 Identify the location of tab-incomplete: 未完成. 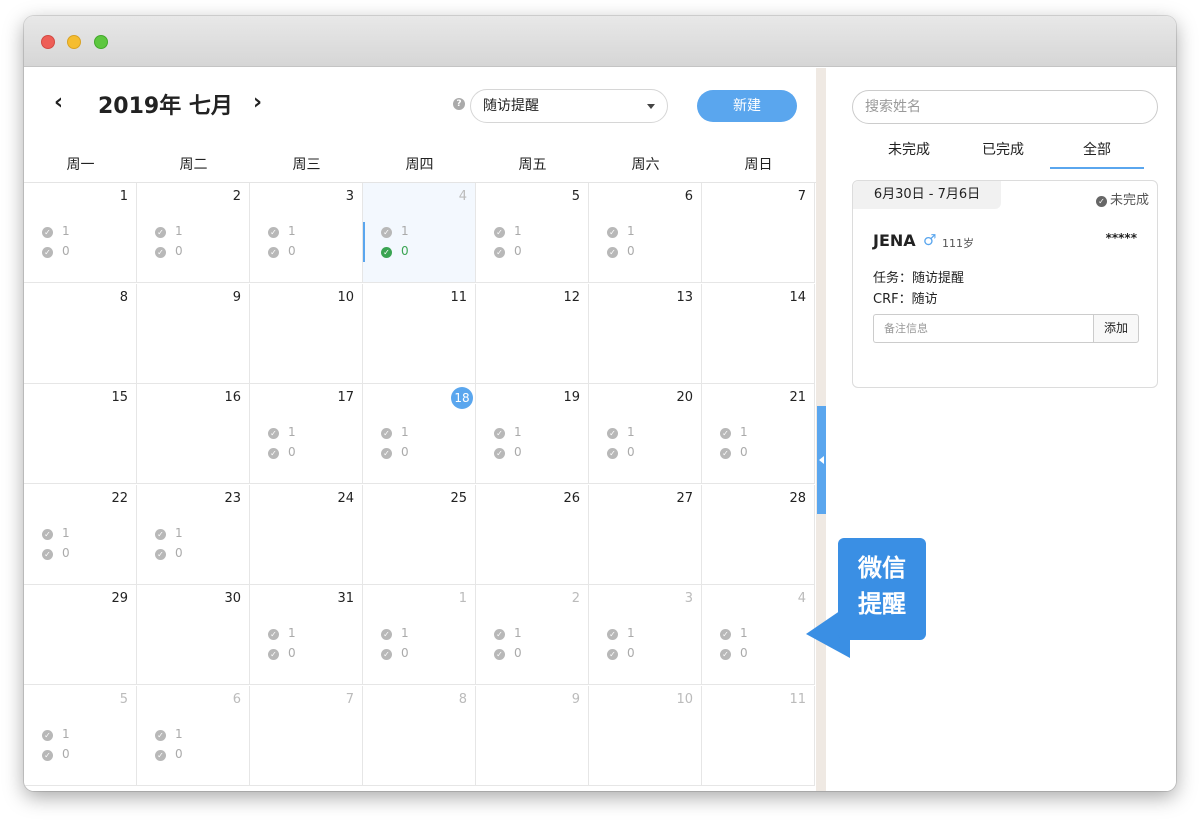
(909, 153).